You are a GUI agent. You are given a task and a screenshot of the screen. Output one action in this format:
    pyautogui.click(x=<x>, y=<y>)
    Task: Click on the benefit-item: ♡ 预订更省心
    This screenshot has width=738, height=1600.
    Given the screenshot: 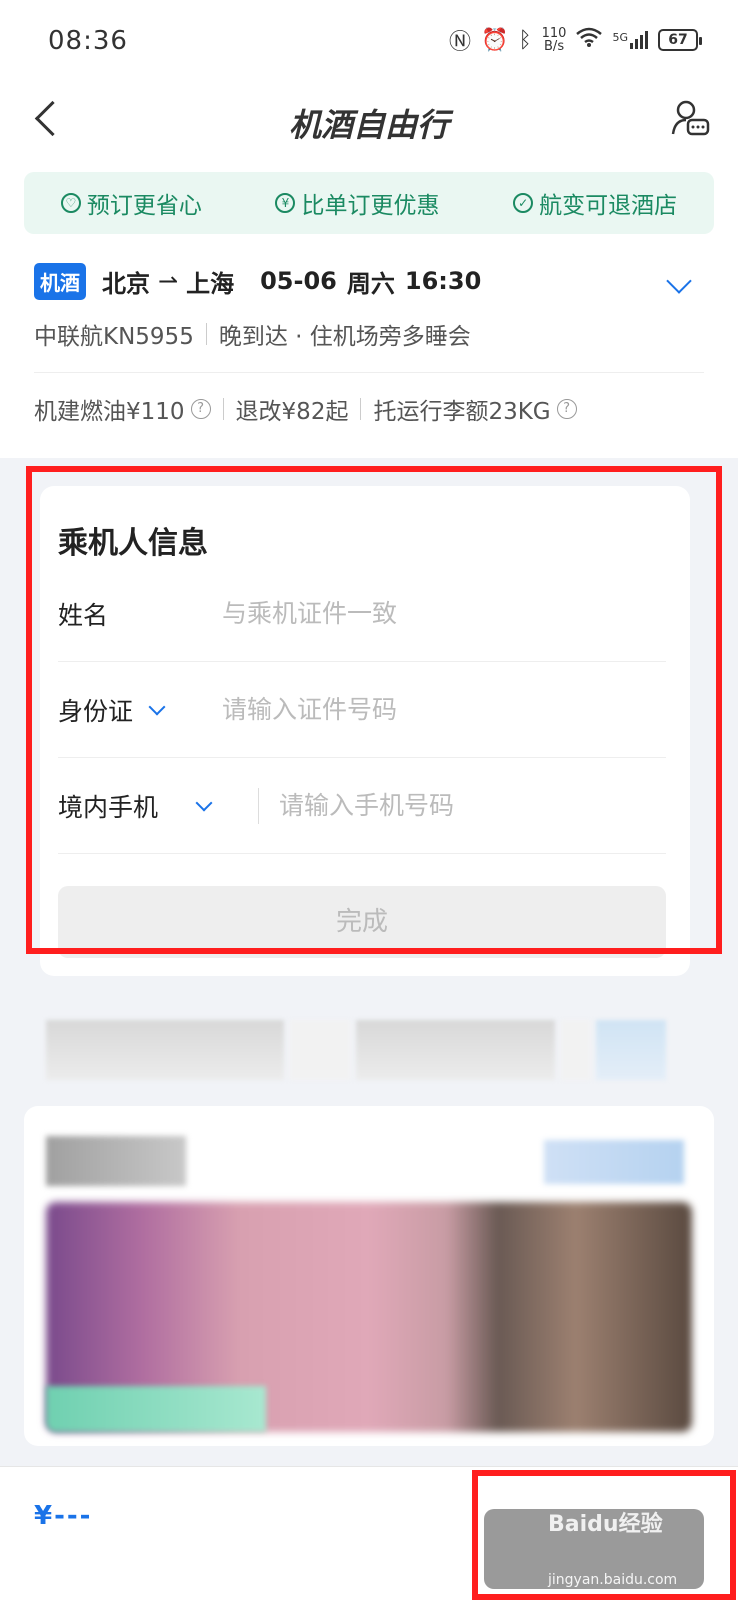 What is the action you would take?
    pyautogui.click(x=131, y=203)
    